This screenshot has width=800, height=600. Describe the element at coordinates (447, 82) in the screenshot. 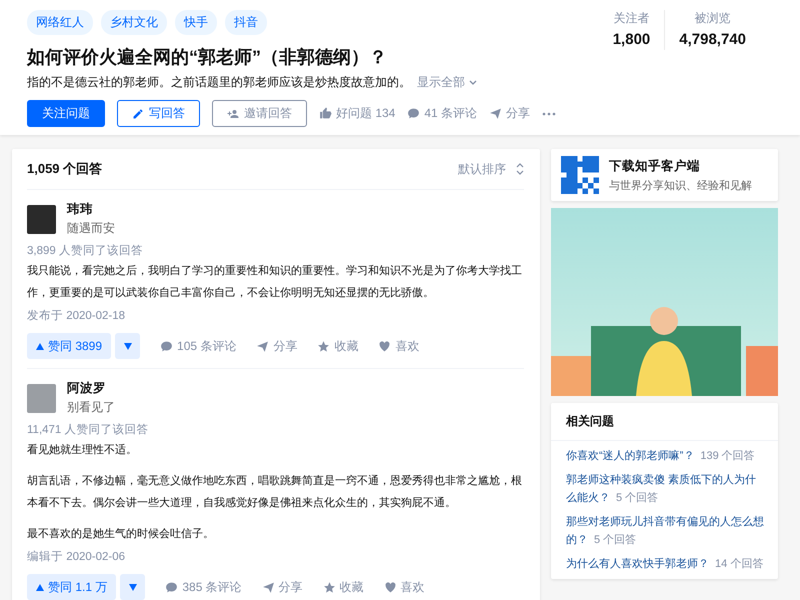

I see `show-all-link: 显示全部` at that location.